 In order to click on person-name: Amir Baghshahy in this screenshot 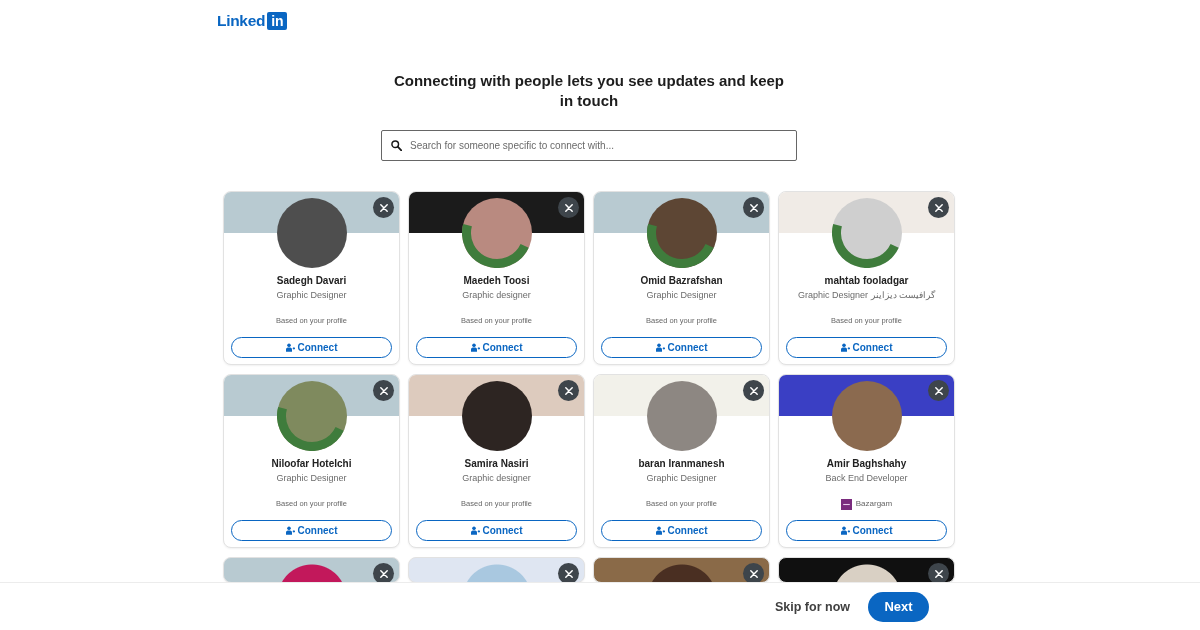, I will do `click(866, 464)`.